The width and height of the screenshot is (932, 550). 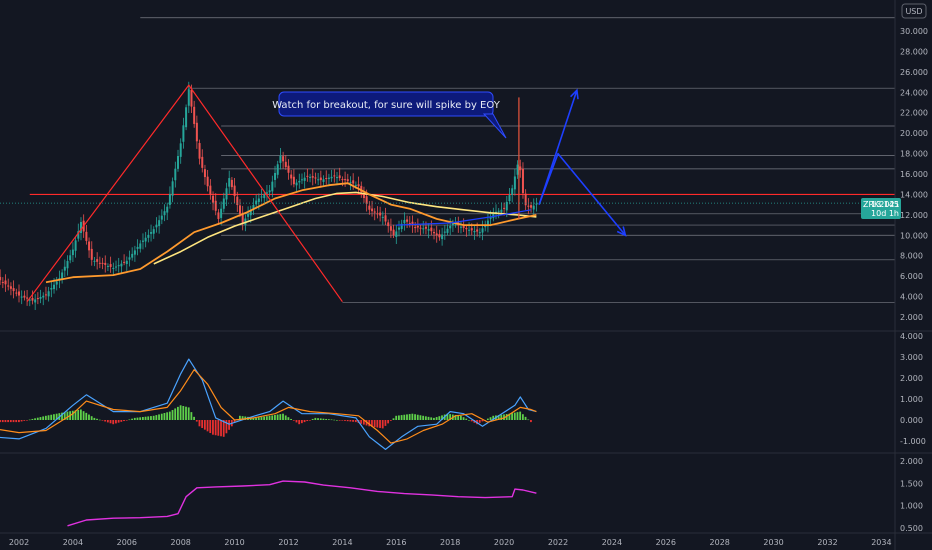 What do you see at coordinates (73, 542) in the screenshot?
I see `time-tick-label: 2004` at bounding box center [73, 542].